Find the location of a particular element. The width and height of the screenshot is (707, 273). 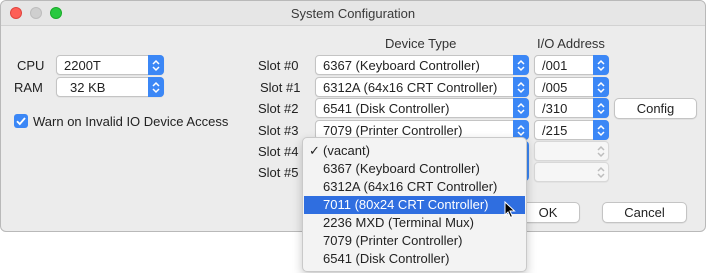

ram-label: RAM is located at coordinates (28, 87).